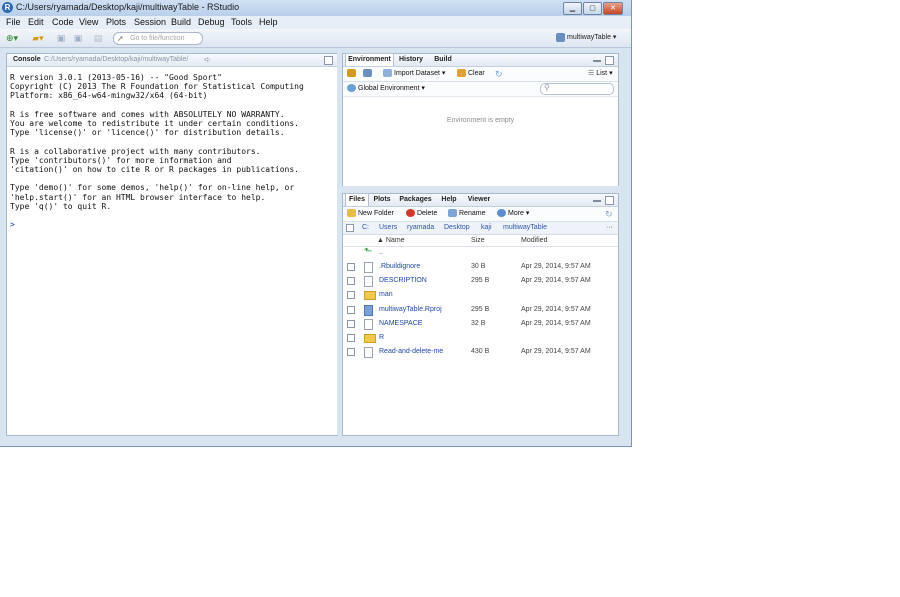 Image resolution: width=900 pixels, height=597 pixels. What do you see at coordinates (27, 60) in the screenshot?
I see `tab-console: Console` at bounding box center [27, 60].